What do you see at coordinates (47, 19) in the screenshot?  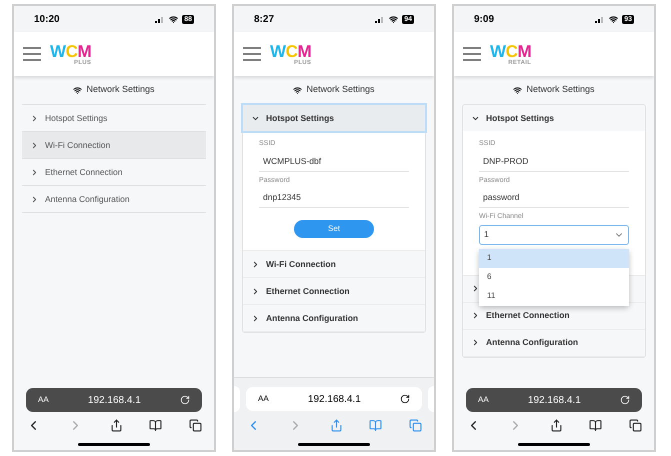 I see `status-time: 10:20` at bounding box center [47, 19].